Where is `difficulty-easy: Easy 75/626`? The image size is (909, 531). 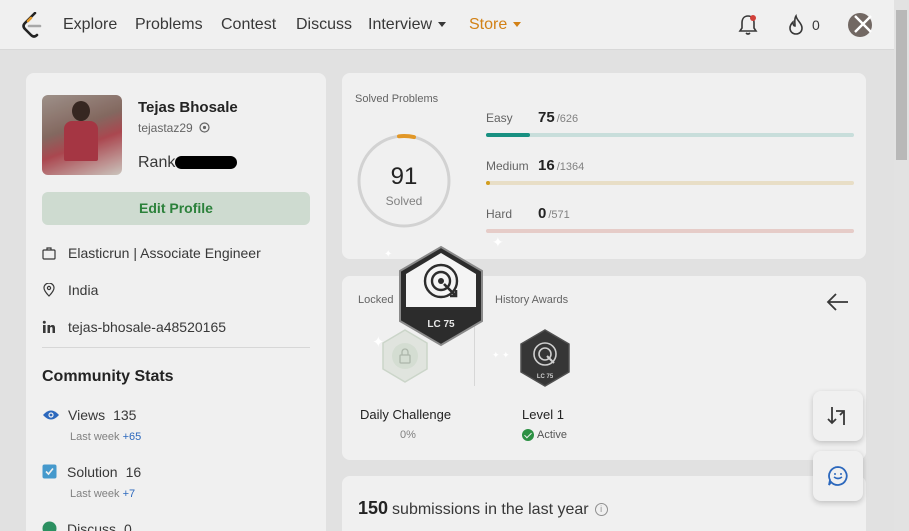 difficulty-easy: Easy 75/626 is located at coordinates (670, 123).